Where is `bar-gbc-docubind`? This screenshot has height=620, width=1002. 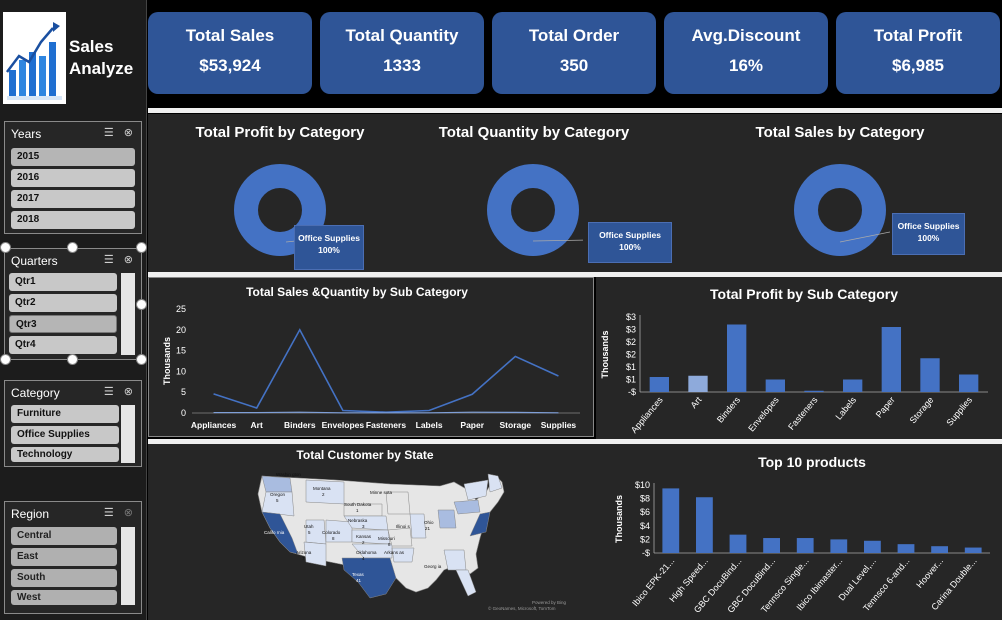 bar-gbc-docubind is located at coordinates (738, 543).